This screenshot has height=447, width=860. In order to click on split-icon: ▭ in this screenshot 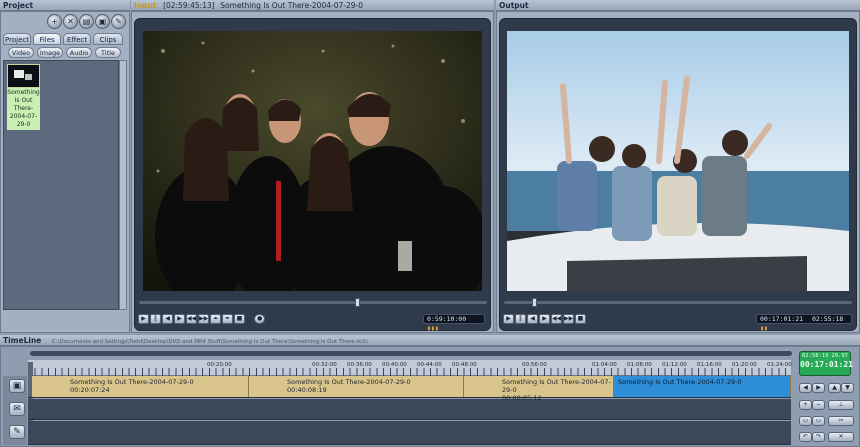, I will do `click(805, 421)`.